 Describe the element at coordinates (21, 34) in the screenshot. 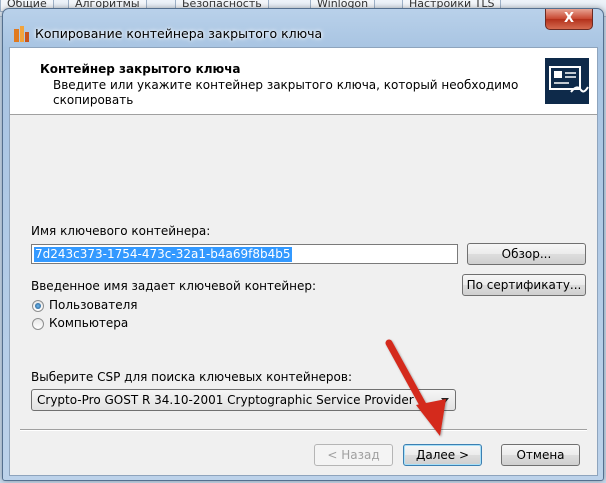

I see `cryptopro-app-icon` at that location.